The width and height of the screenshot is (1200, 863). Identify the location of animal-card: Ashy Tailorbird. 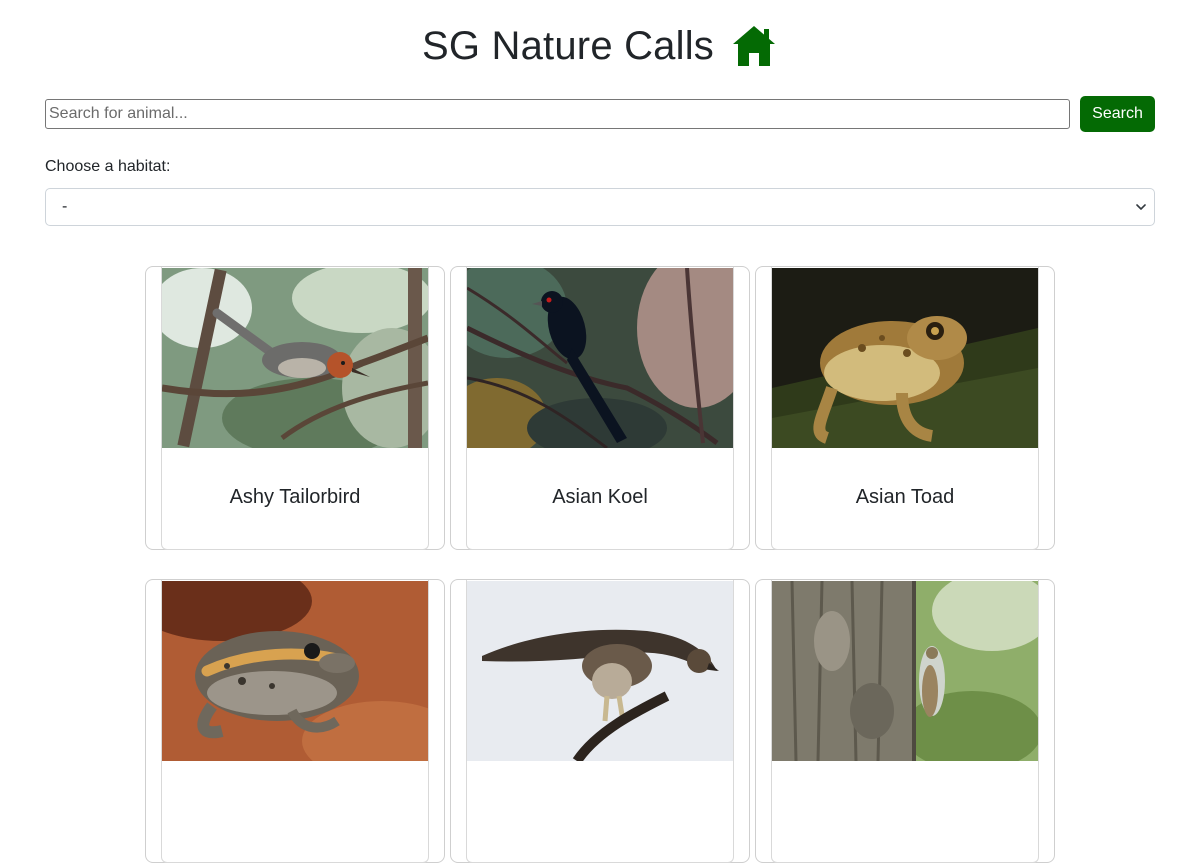
(295, 408).